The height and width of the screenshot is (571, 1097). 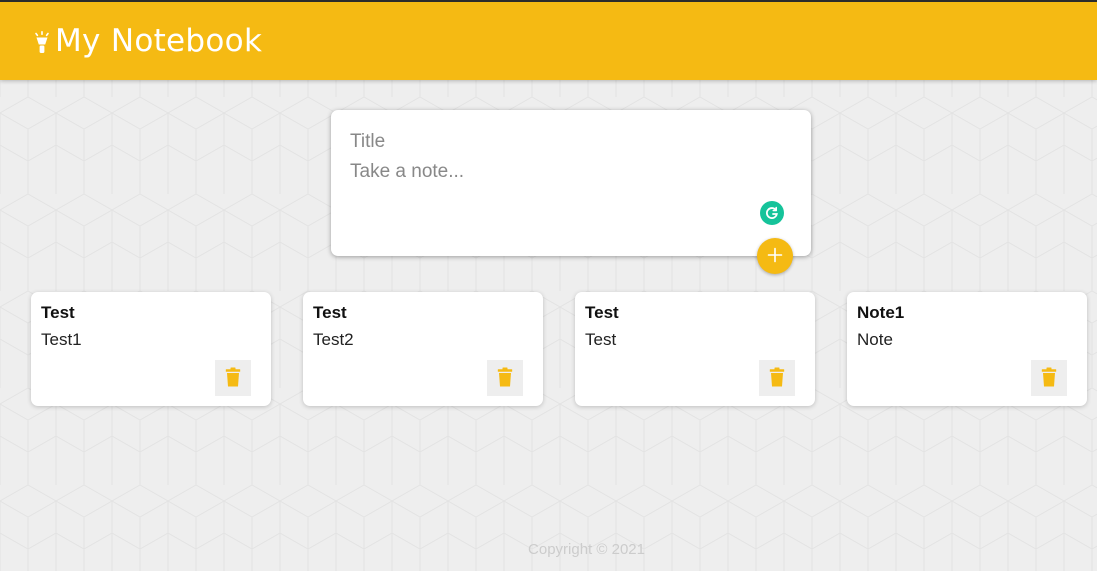 I want to click on note-card: Test Test, so click(x=695, y=349).